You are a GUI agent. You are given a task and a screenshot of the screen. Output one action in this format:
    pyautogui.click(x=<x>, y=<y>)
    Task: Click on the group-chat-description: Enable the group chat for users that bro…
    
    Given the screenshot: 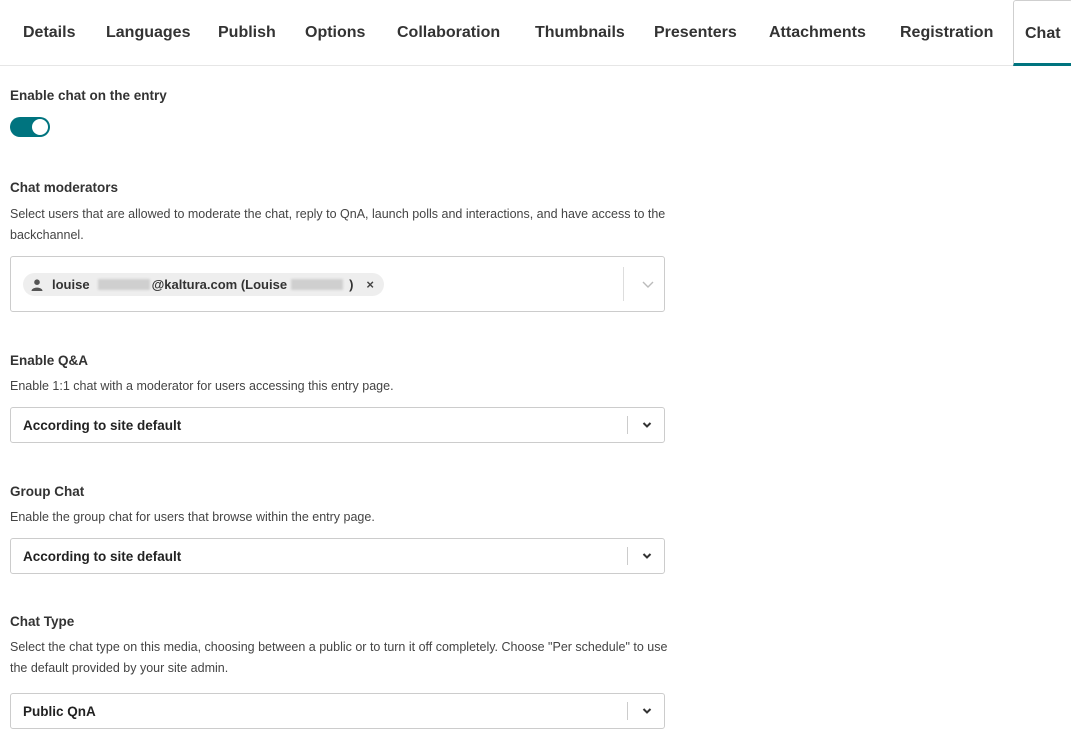 What is the action you would take?
    pyautogui.click(x=192, y=517)
    